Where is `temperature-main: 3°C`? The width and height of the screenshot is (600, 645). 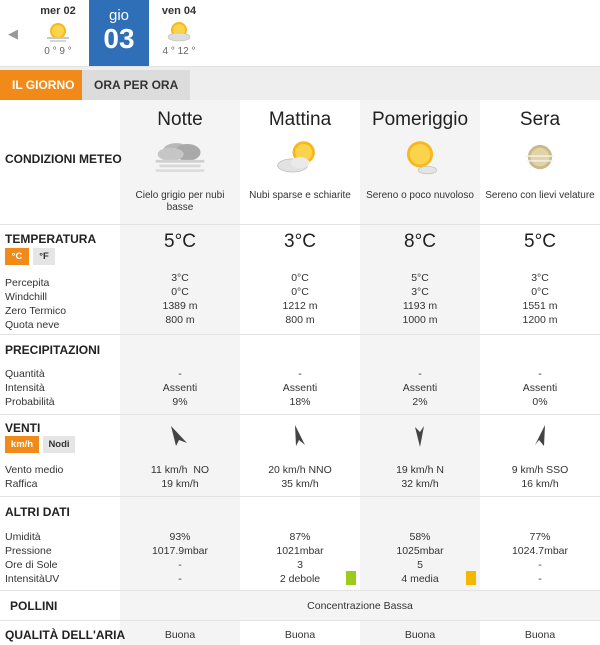 temperature-main: 3°C is located at coordinates (300, 241).